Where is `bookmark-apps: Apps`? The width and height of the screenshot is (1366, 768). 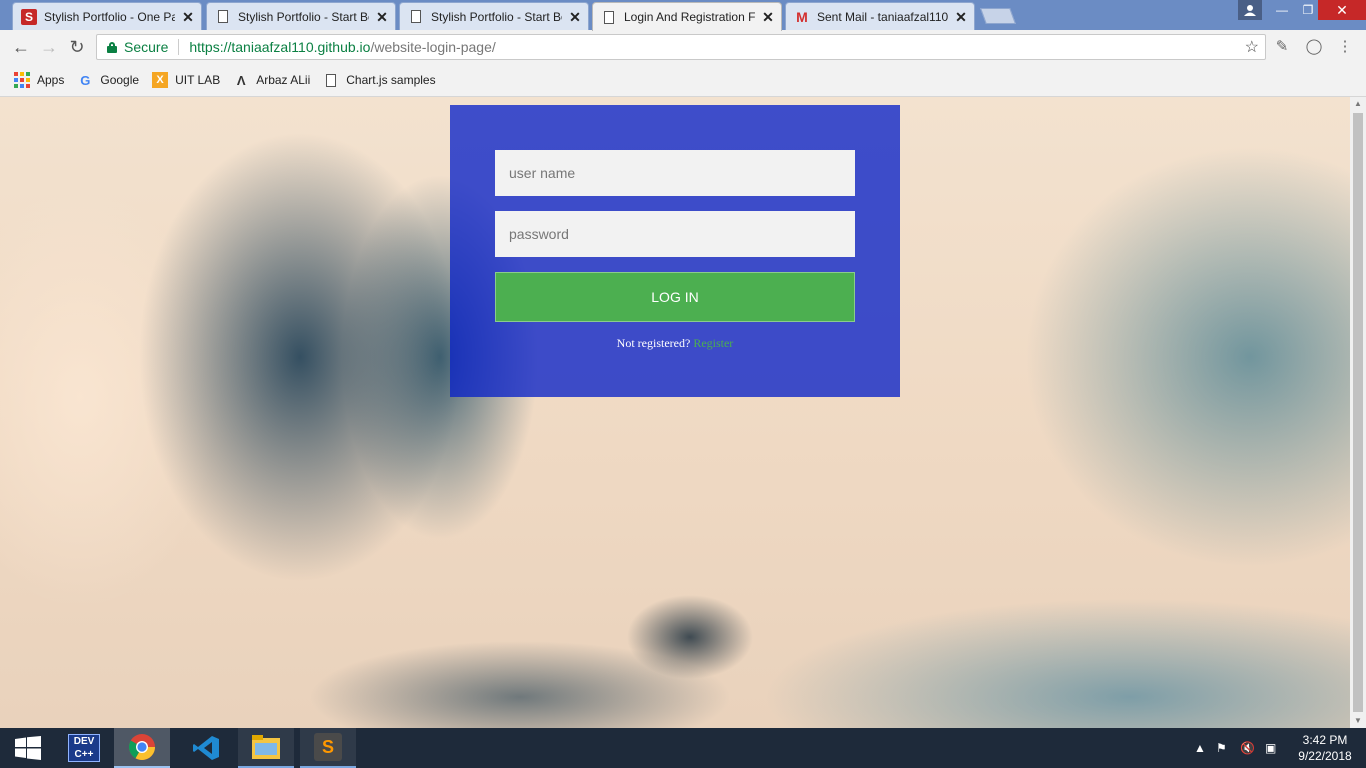
bookmark-apps: Apps is located at coordinates (39, 80).